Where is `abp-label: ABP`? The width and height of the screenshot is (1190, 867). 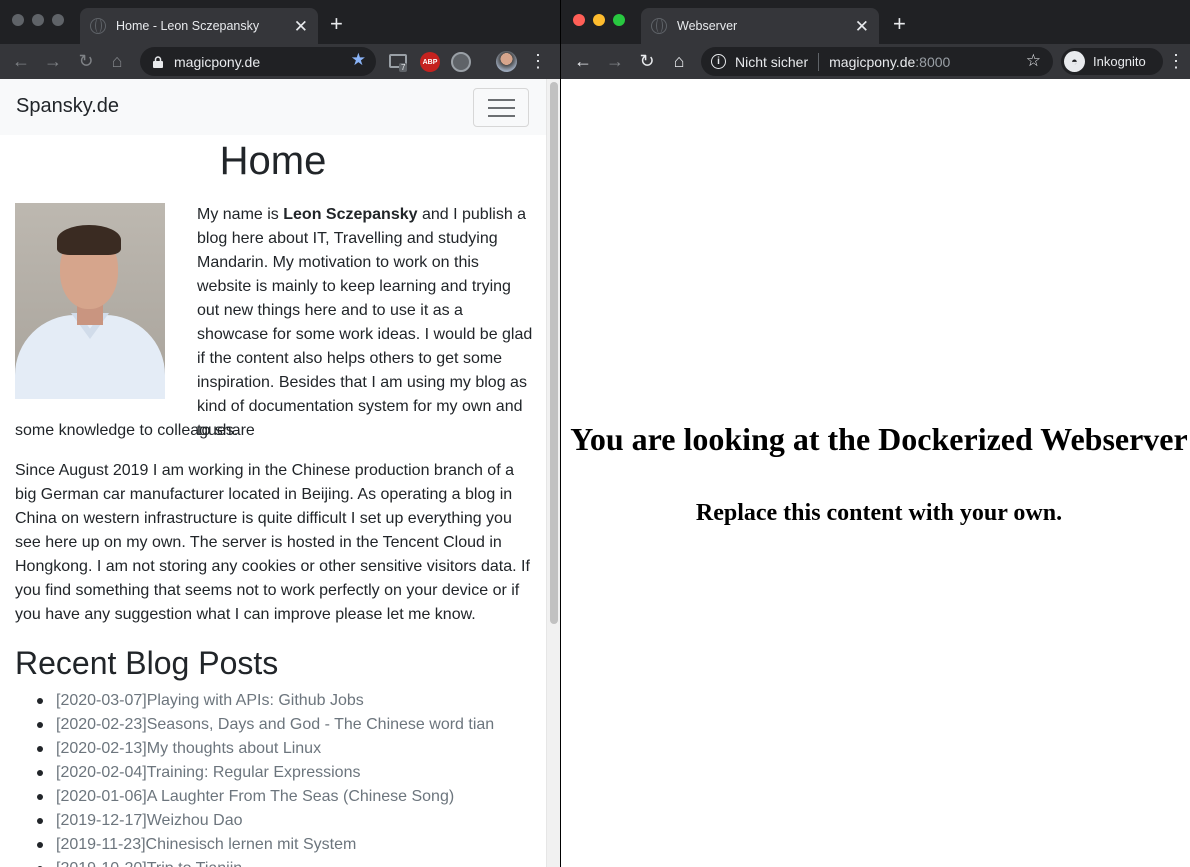
abp-label: ABP is located at coordinates (430, 62).